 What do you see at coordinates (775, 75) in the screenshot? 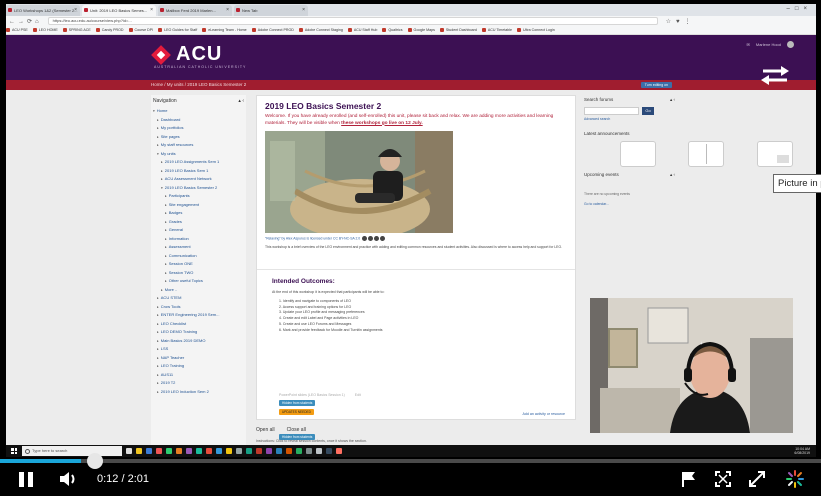
I see `swap-arrows-icon` at bounding box center [775, 75].